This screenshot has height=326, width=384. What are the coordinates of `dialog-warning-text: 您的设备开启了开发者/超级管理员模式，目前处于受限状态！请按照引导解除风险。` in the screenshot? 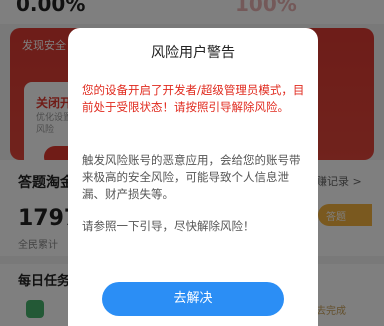 It's located at (193, 98).